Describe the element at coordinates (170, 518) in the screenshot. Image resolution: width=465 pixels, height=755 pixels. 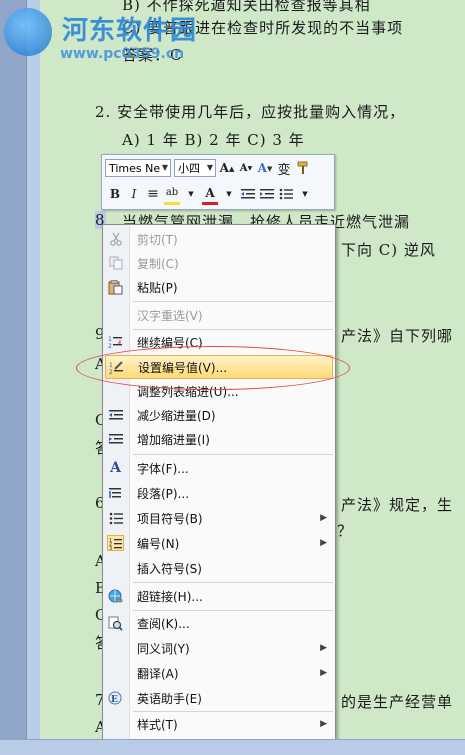
I see `menu-label-bullets: 项目符号(B)` at that location.